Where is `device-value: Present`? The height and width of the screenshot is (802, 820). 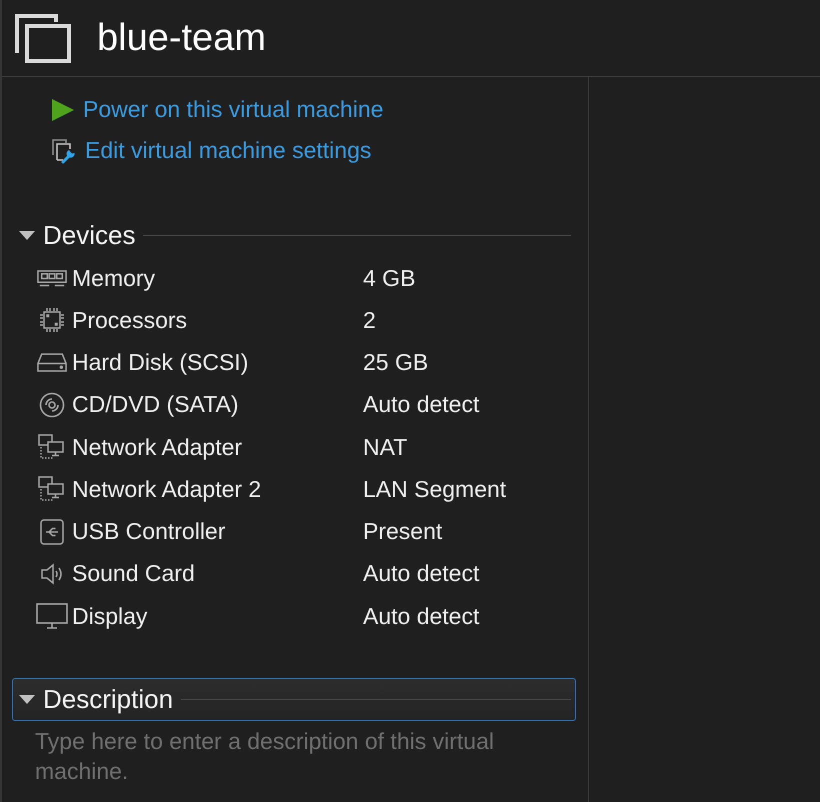 device-value: Present is located at coordinates (403, 532).